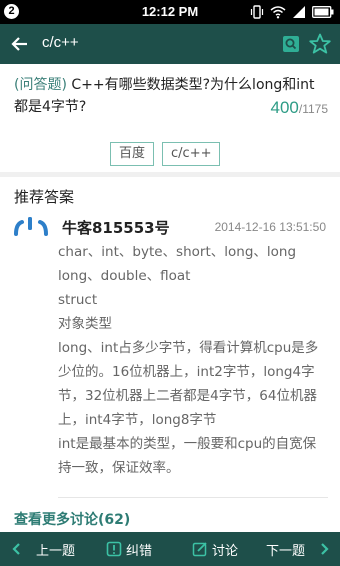  I want to click on question-total: /1175, so click(313, 109).